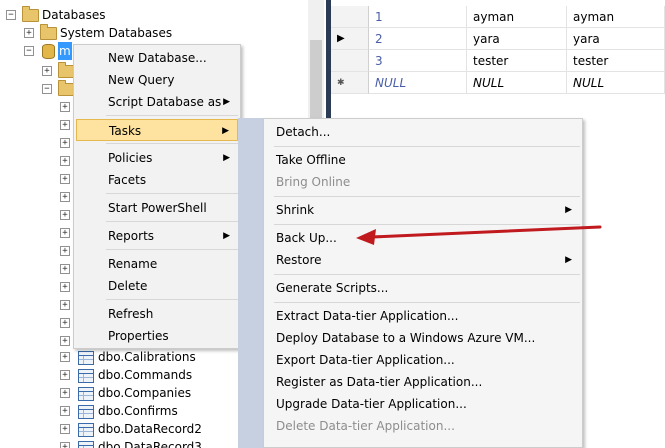 This screenshot has width=665, height=448. I want to click on row-header: ▶, so click(350, 39).